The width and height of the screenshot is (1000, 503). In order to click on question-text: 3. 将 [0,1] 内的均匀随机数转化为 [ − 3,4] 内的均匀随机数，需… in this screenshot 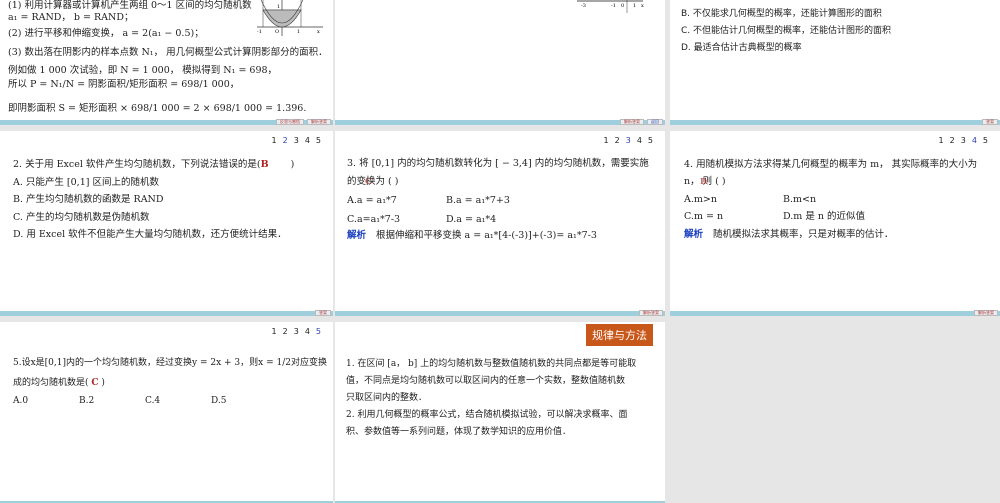, I will do `click(498, 163)`.